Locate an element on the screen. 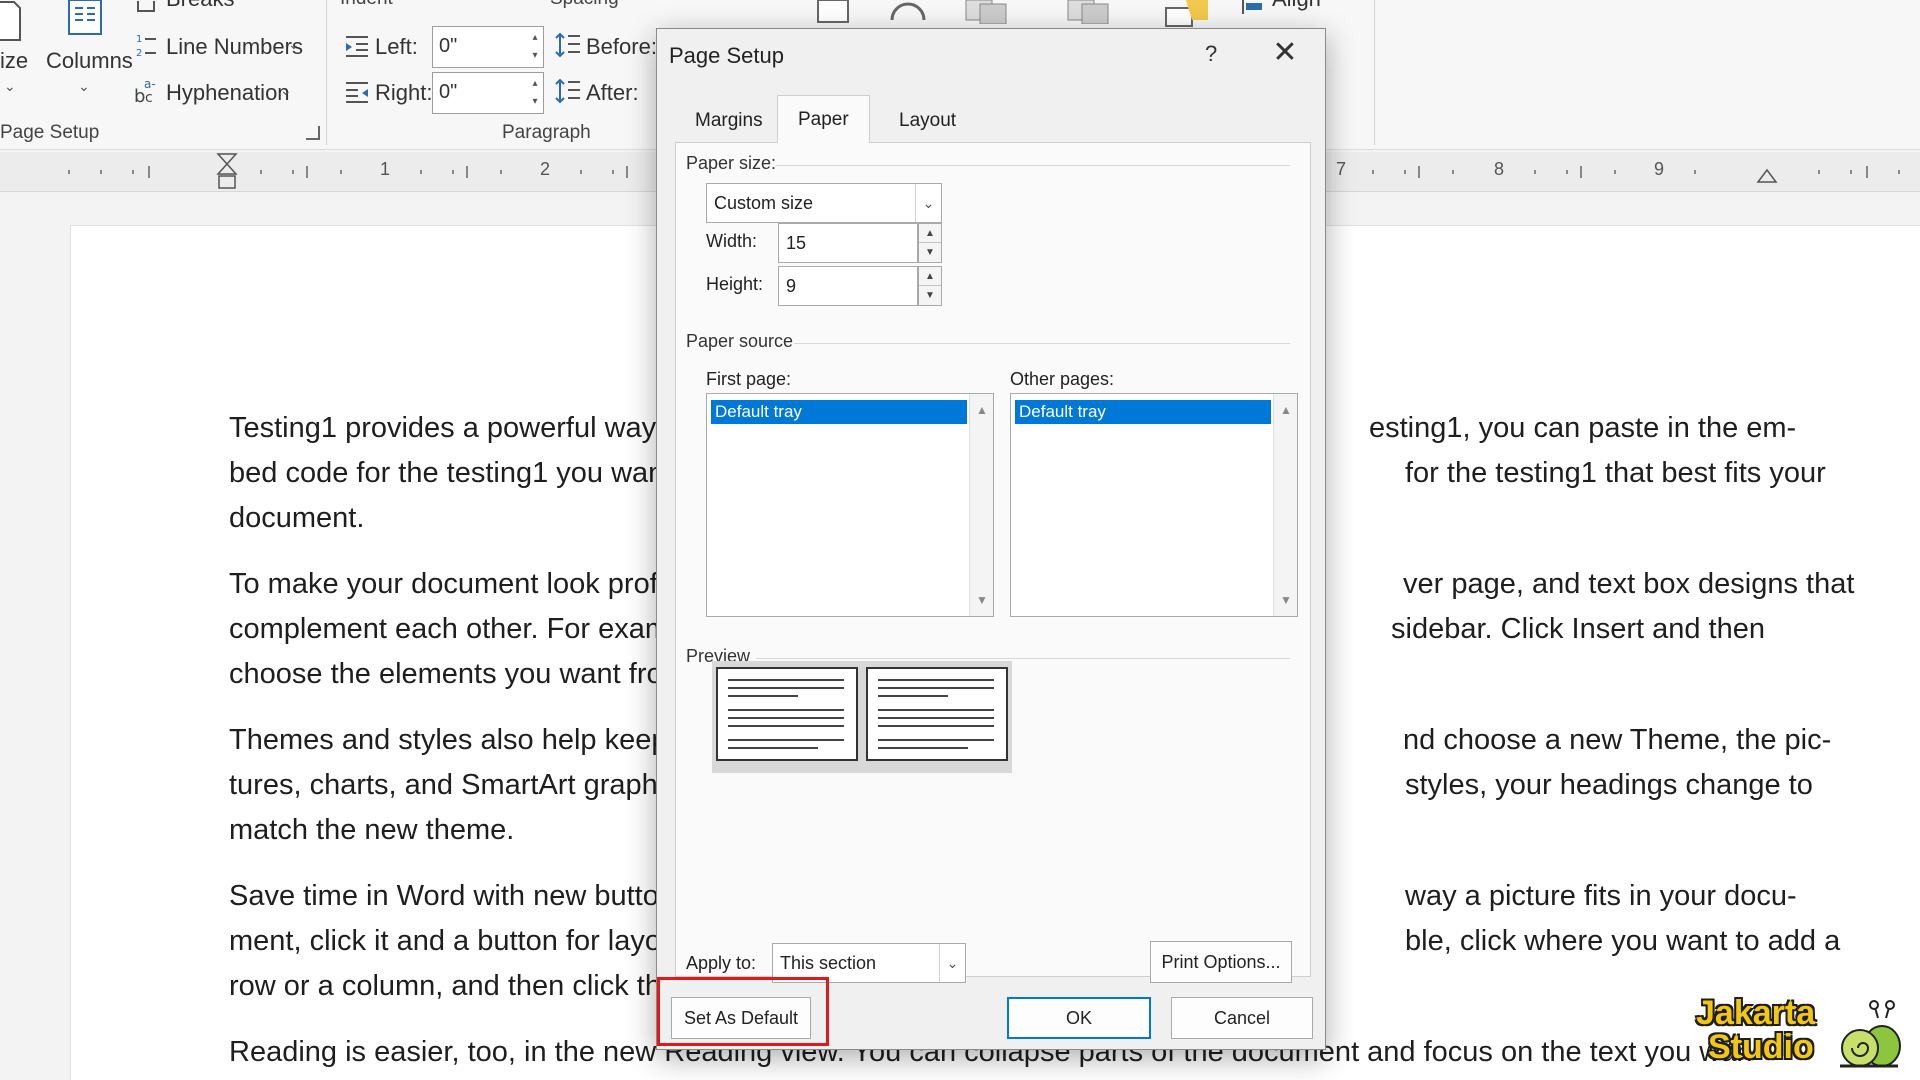  apply-to-label: Apply to: is located at coordinates (721, 963).